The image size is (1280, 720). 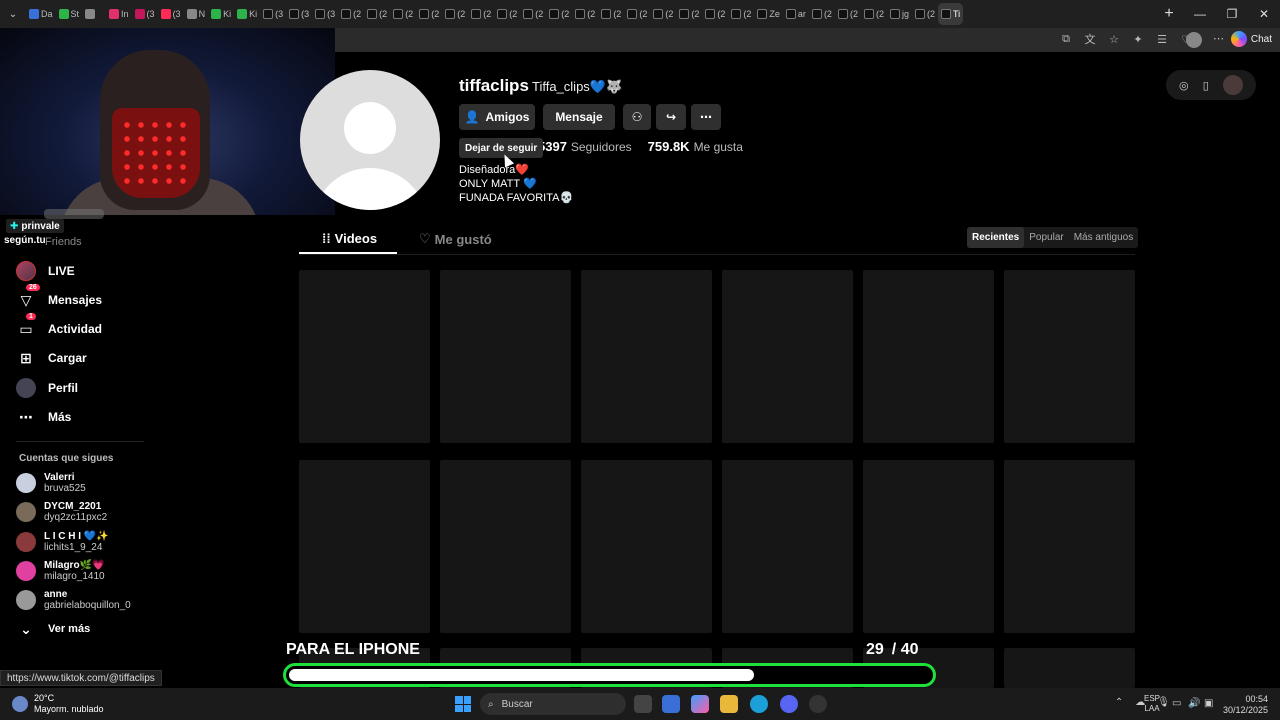 I want to click on browser-tab: ar, so click(x=796, y=14).